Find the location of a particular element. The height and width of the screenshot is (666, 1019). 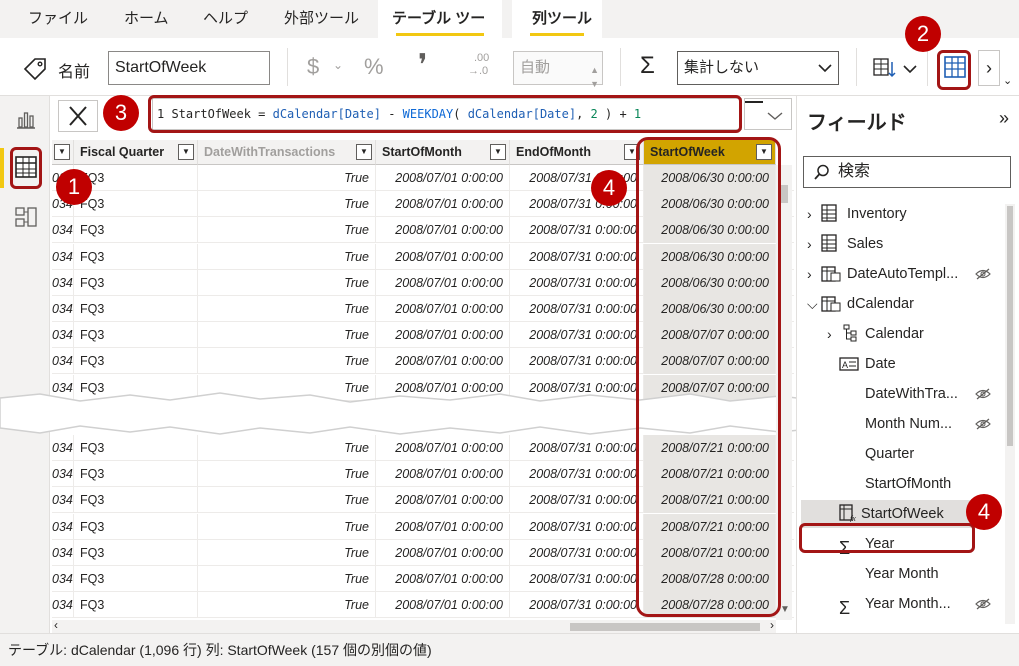

tab-external-tools: 外部ツール is located at coordinates (321, 19).